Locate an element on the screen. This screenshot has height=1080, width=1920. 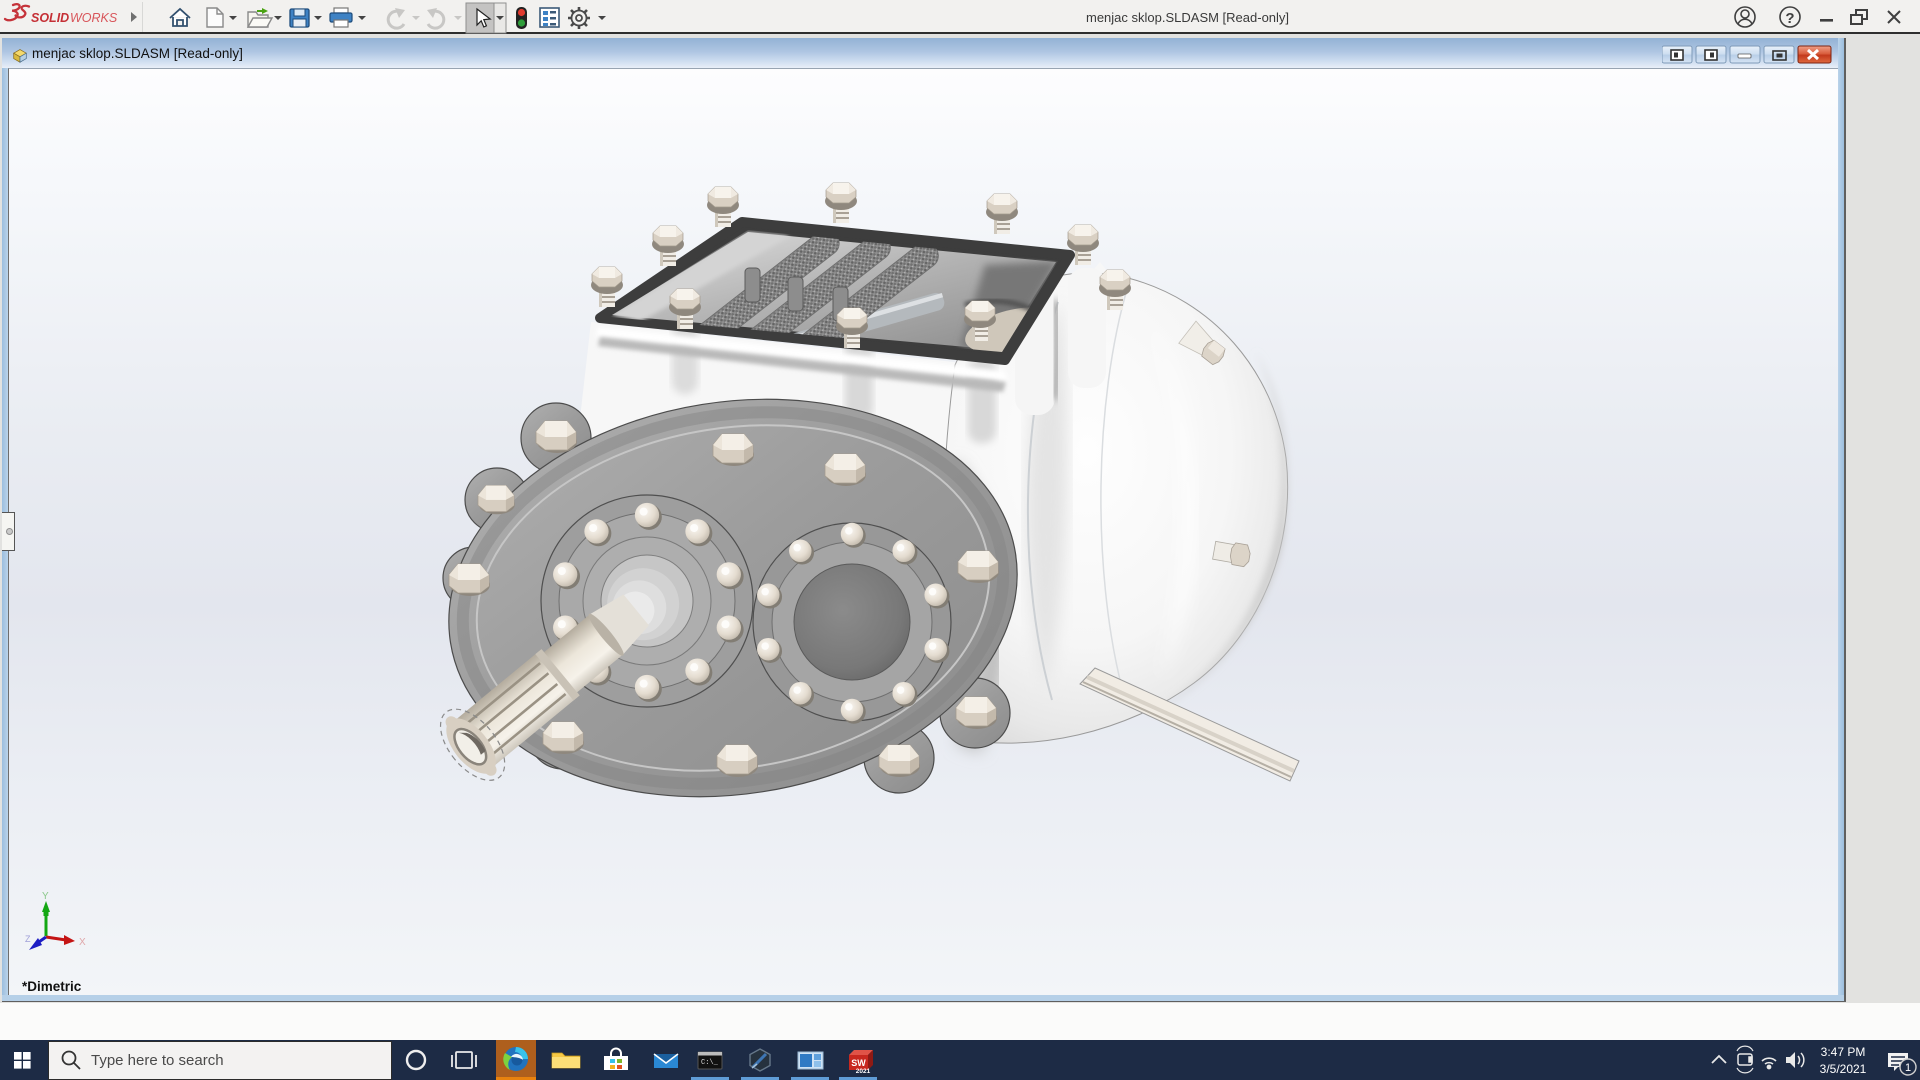
svg-text: SW is located at coordinates (858, 1063).